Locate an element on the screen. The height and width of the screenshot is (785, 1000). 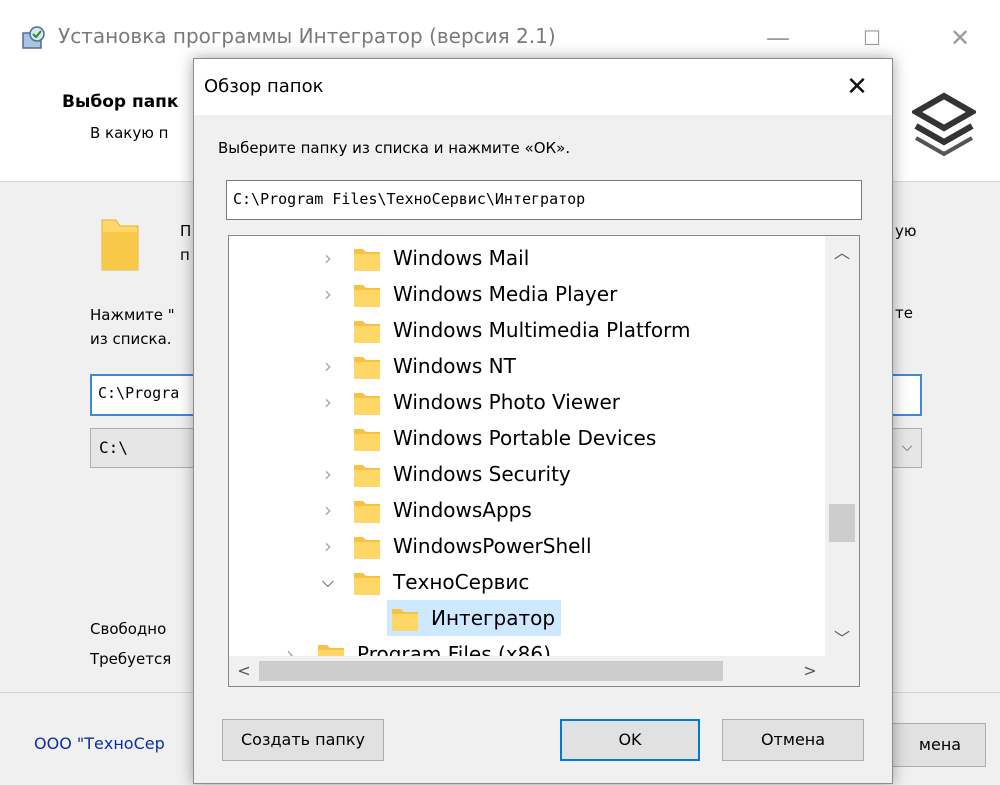
scroll-down-icon: ﹀ is located at coordinates (842, 639).